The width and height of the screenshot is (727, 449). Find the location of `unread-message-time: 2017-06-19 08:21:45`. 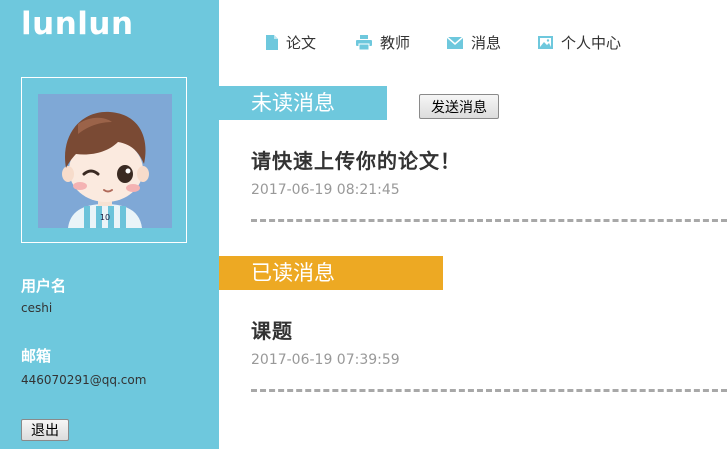

unread-message-time: 2017-06-19 08:21:45 is located at coordinates (325, 190).